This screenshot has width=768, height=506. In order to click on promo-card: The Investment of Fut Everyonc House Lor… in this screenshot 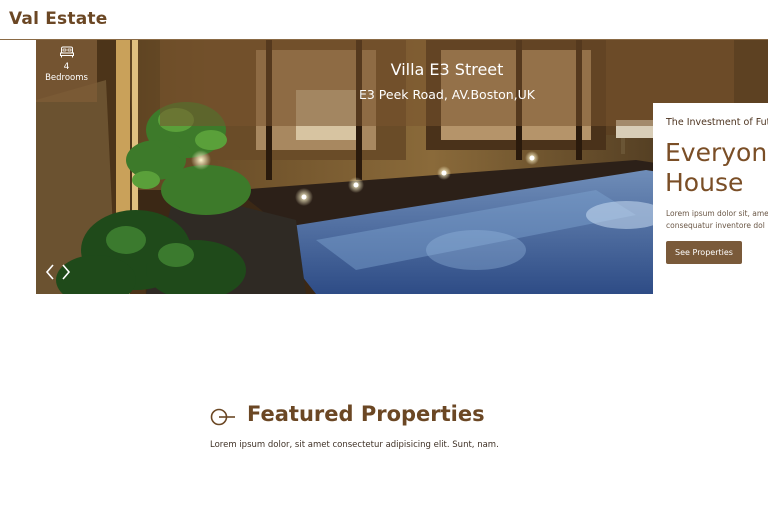, I will do `click(710, 198)`.